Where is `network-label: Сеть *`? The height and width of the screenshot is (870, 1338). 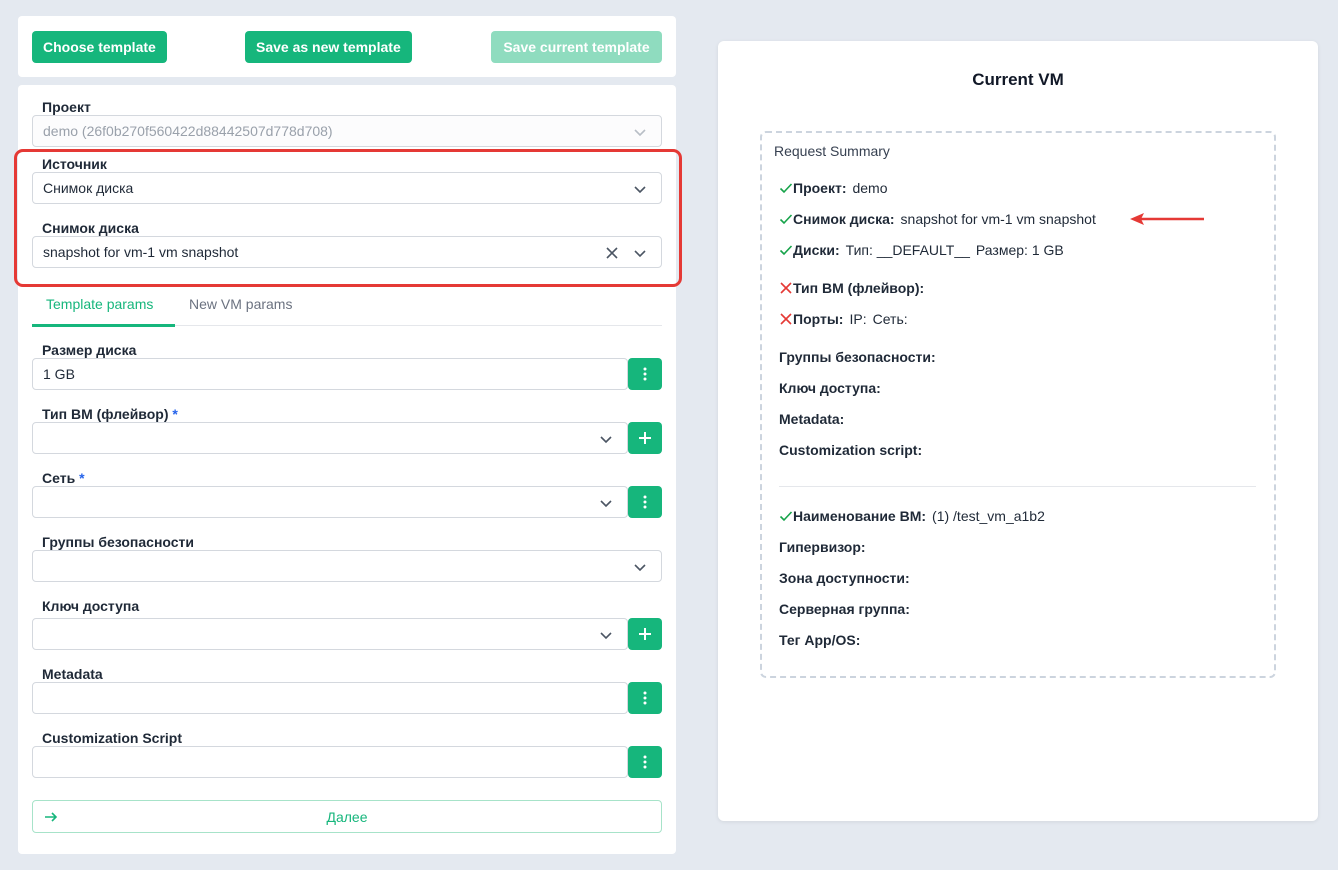
network-label: Сеть * is located at coordinates (63, 478).